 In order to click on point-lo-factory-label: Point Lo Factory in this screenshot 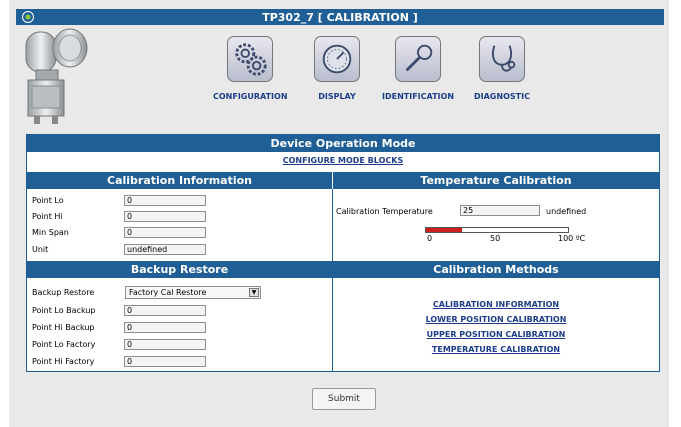, I will do `click(64, 344)`.